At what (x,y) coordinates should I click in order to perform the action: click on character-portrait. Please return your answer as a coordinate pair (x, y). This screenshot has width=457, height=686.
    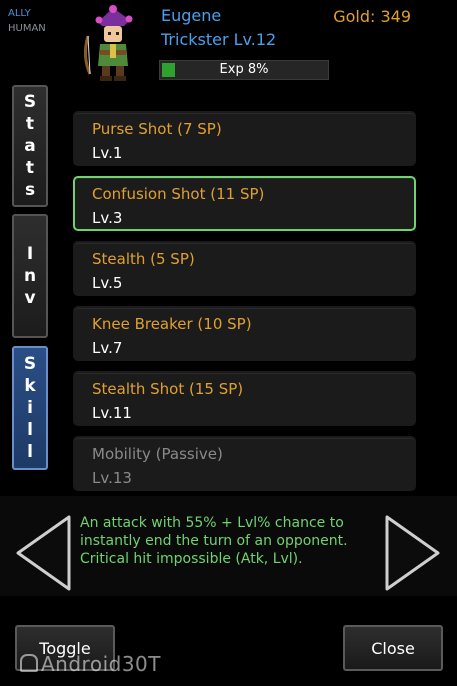
    Looking at the image, I should click on (108, 43).